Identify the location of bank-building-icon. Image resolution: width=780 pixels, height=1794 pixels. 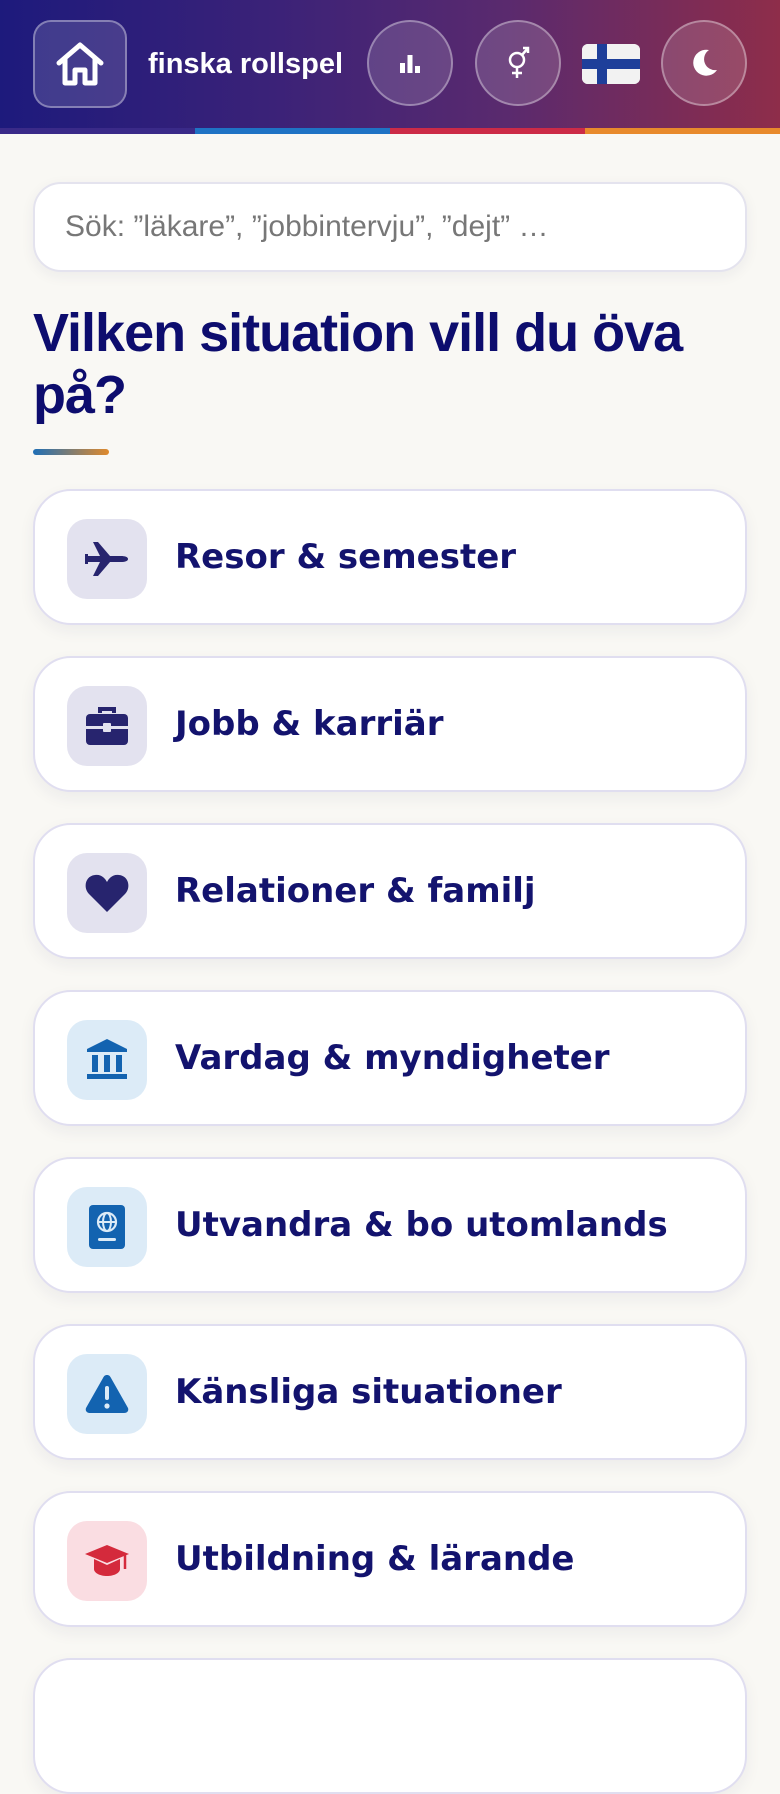
(107, 1059).